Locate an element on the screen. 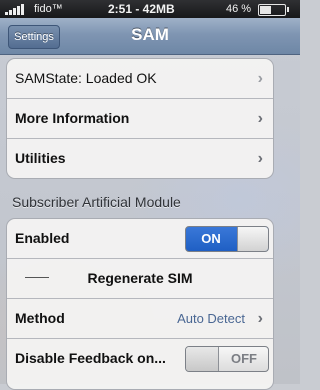  method-label: Method is located at coordinates (40, 318).